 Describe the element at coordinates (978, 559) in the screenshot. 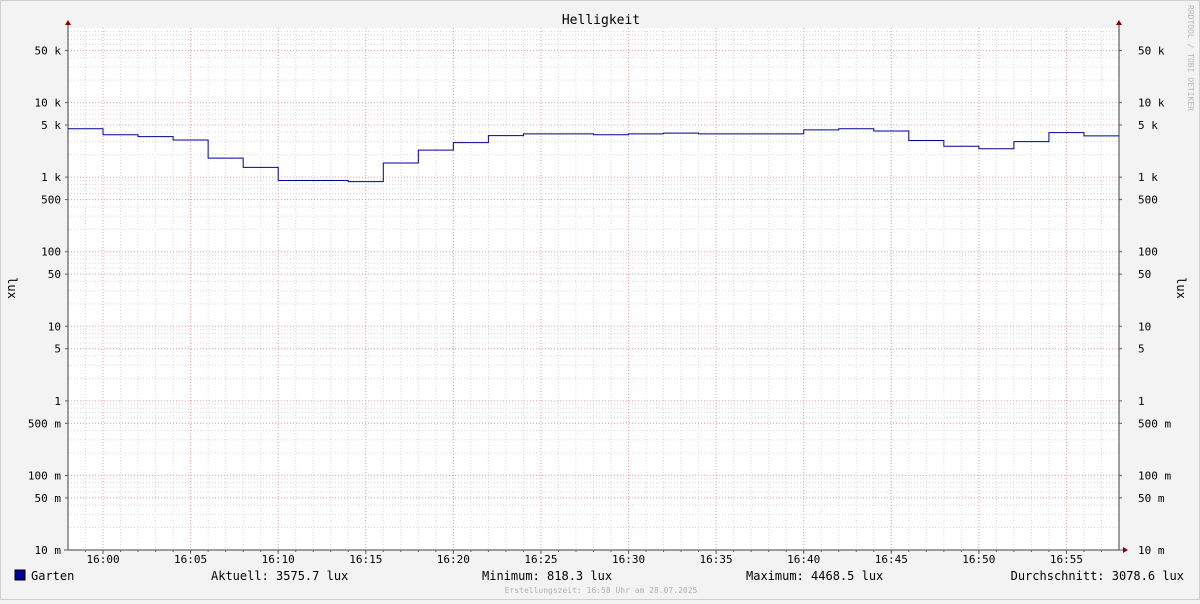

I see `x-tick-label: 16:50` at that location.